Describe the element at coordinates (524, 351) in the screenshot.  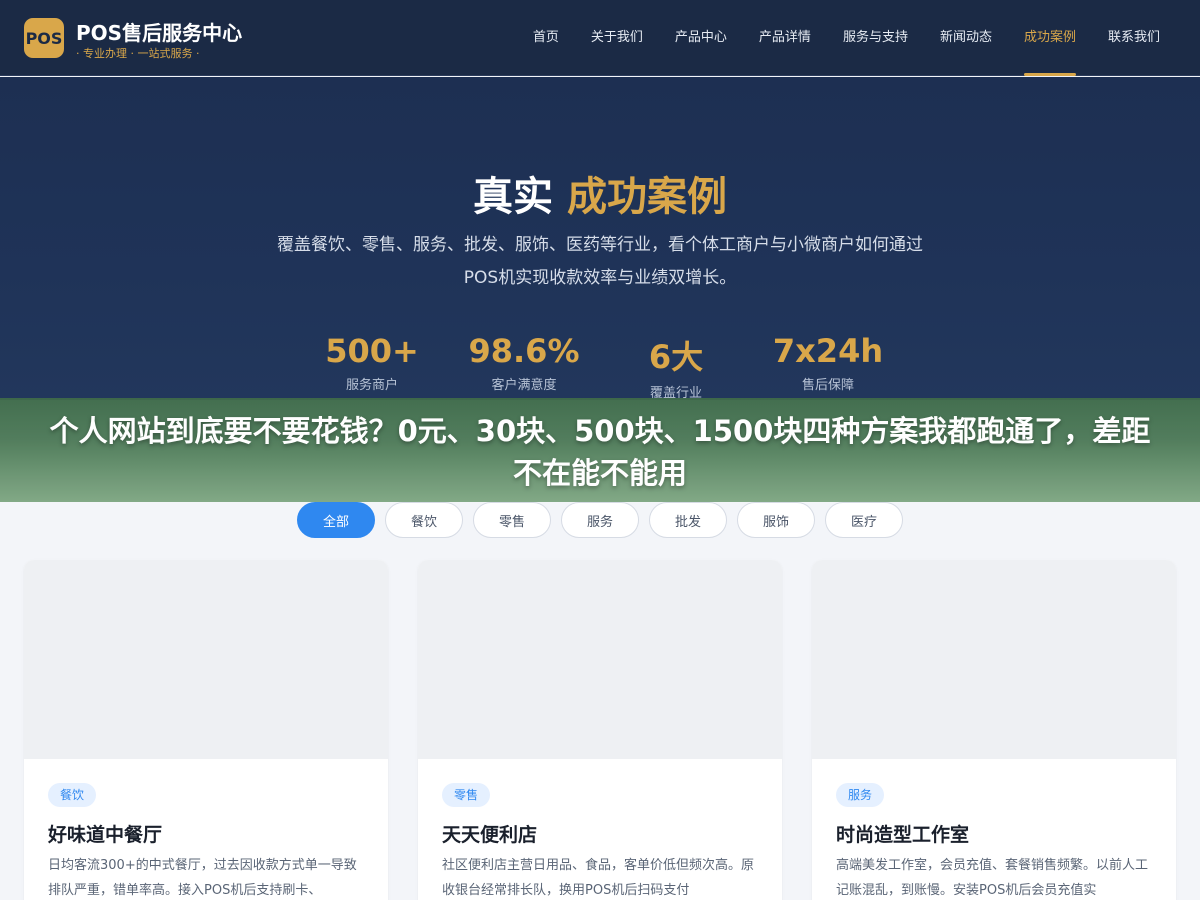
I see `stat-number: 98.6%` at that location.